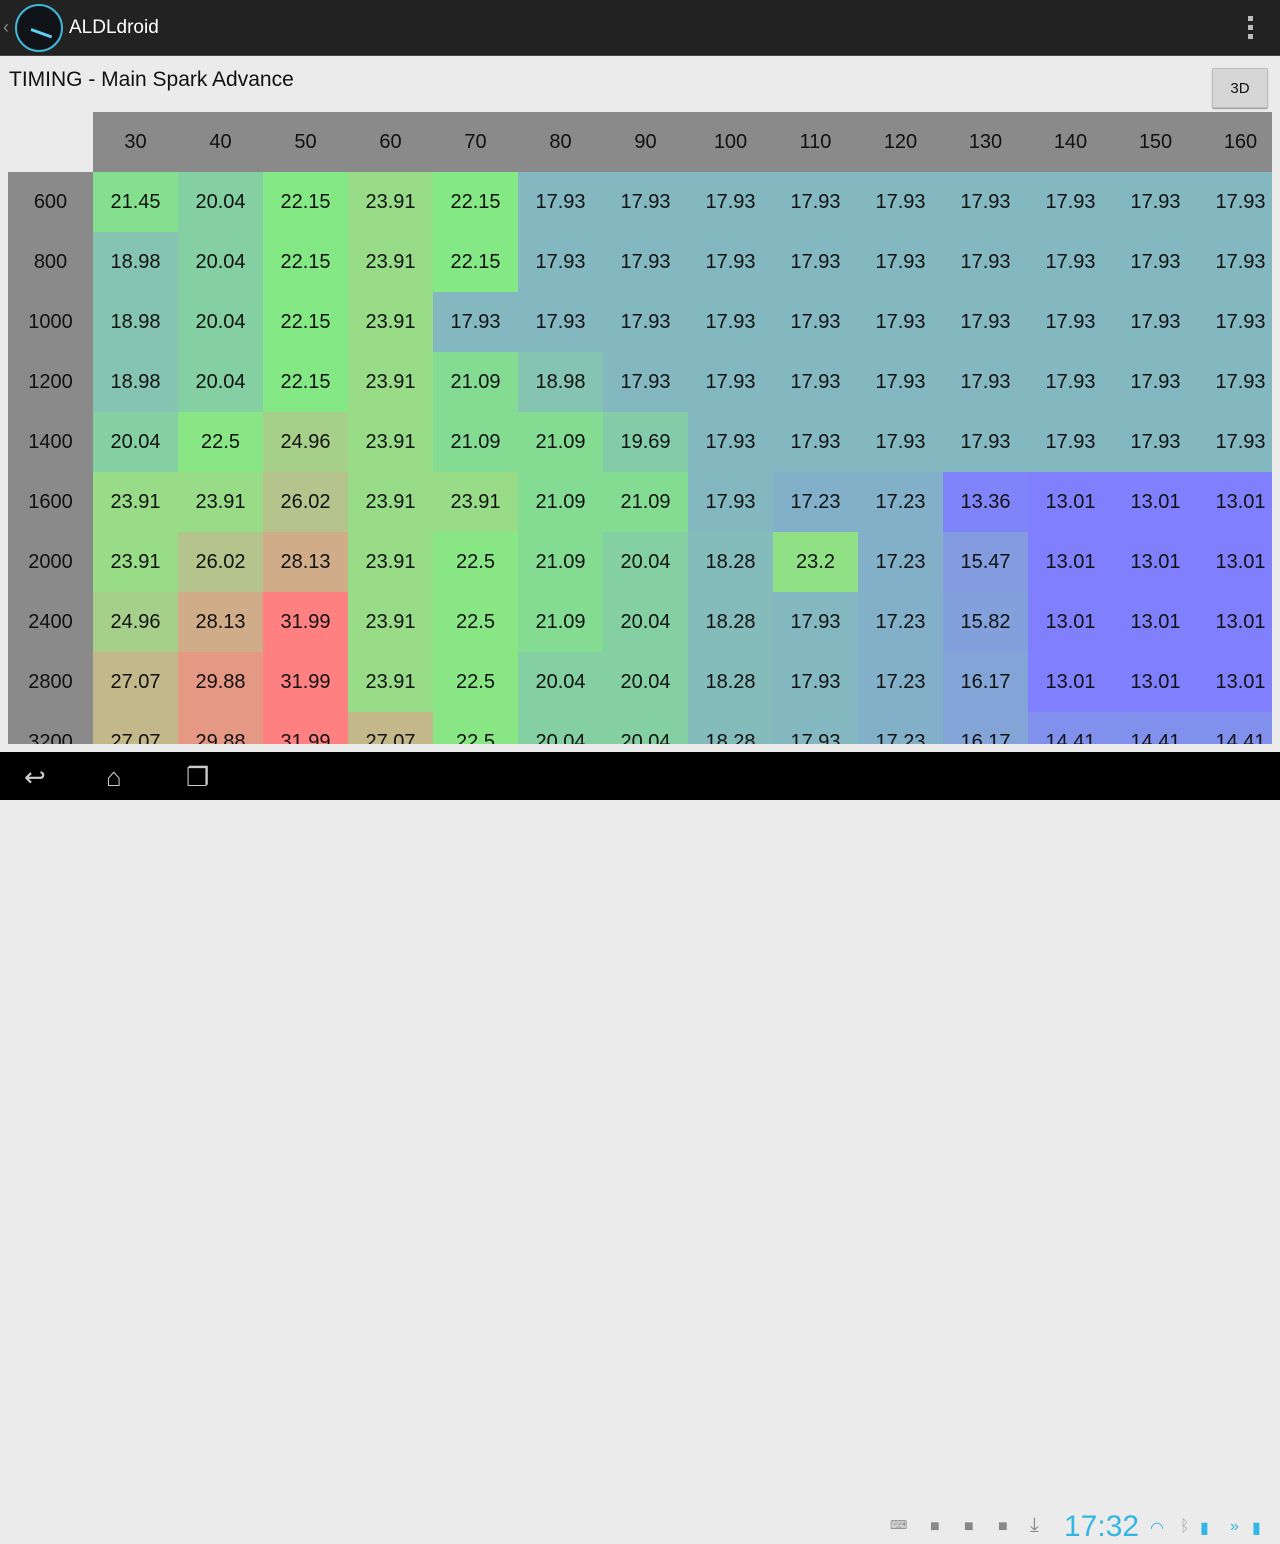 This screenshot has height=1544, width=1280. I want to click on table-cell: 23.2, so click(815, 562).